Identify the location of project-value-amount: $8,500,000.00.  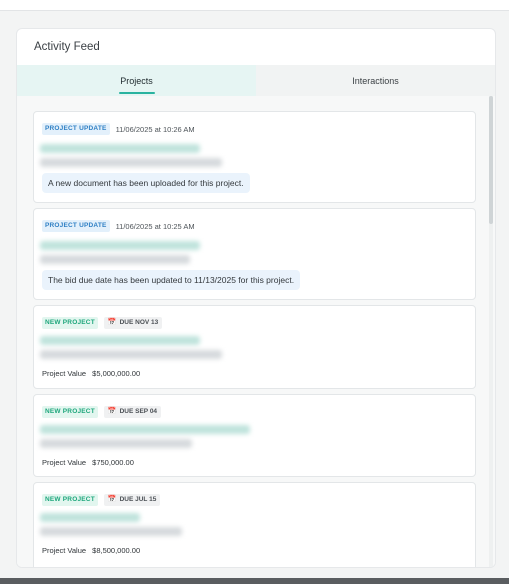
(116, 550).